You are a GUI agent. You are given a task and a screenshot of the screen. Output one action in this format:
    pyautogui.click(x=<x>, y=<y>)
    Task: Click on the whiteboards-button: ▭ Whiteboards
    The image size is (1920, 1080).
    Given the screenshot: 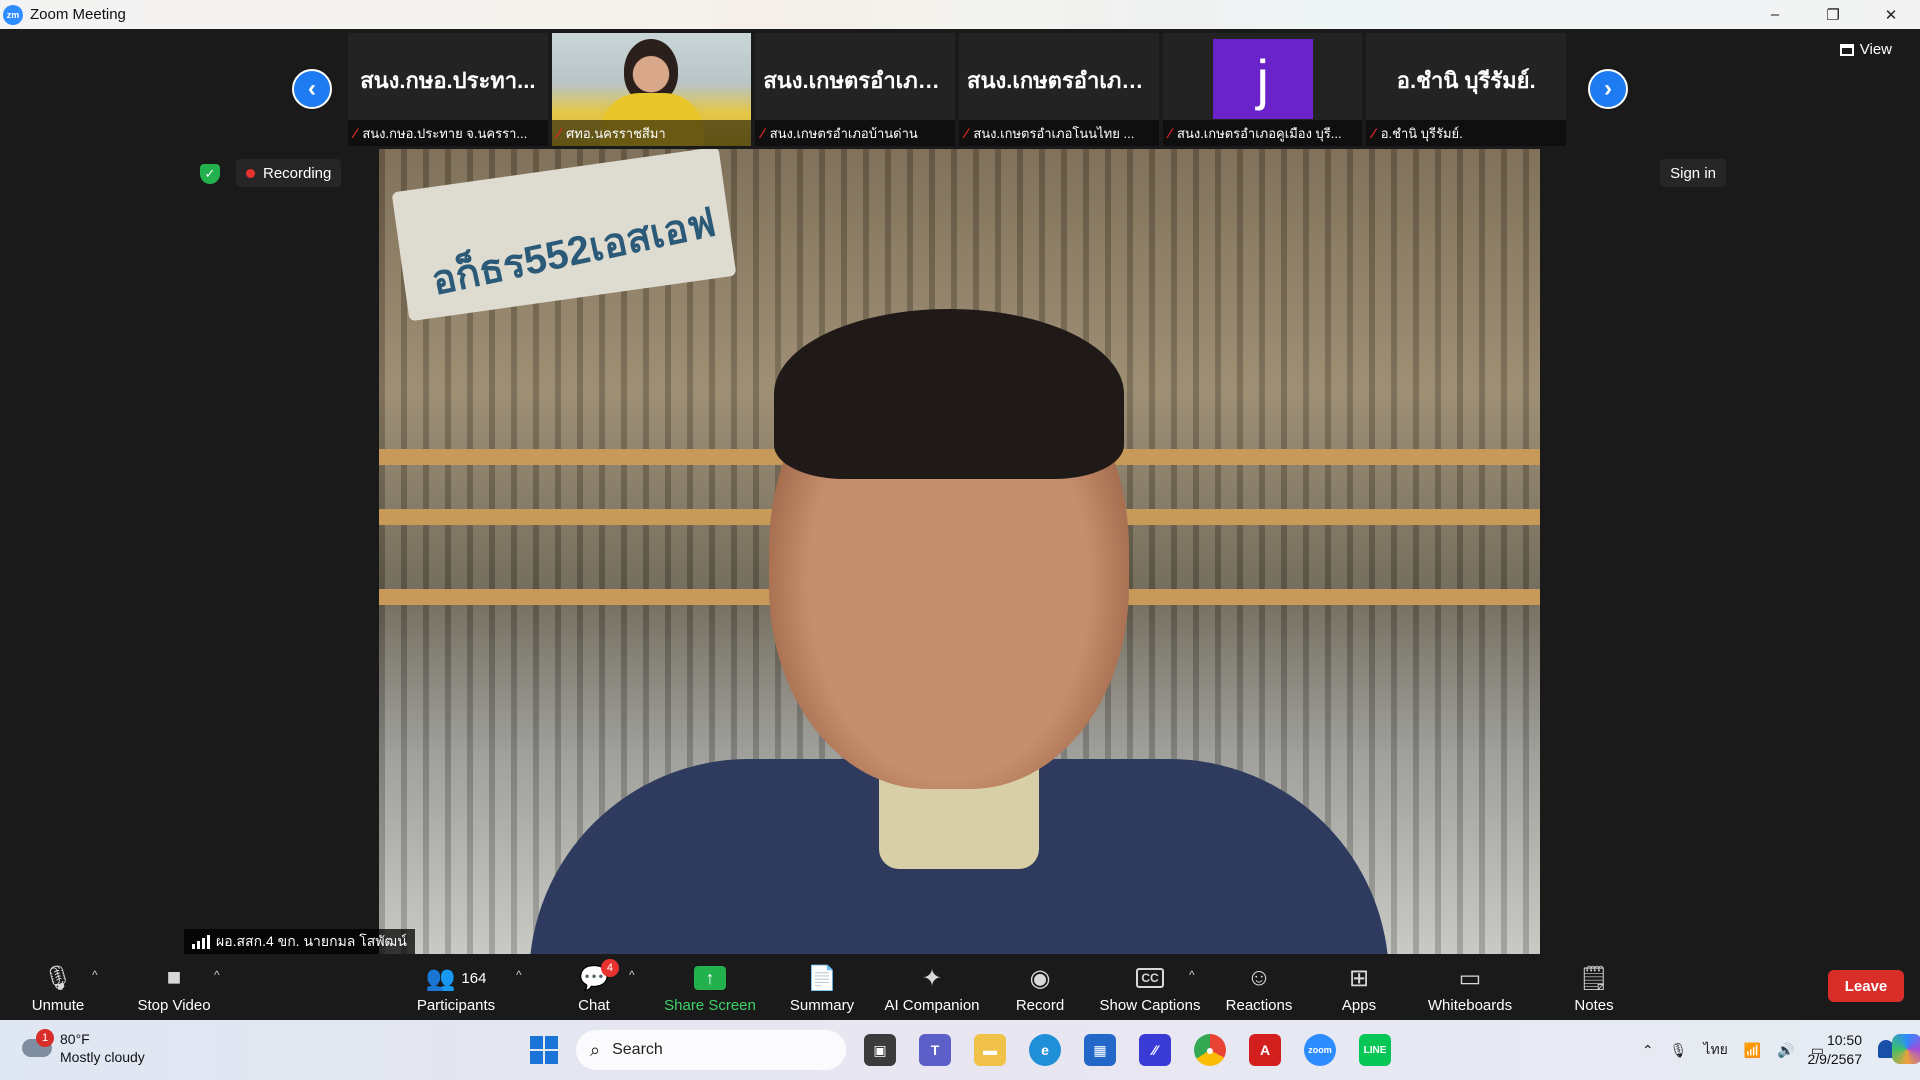 What is the action you would take?
    pyautogui.click(x=1470, y=987)
    